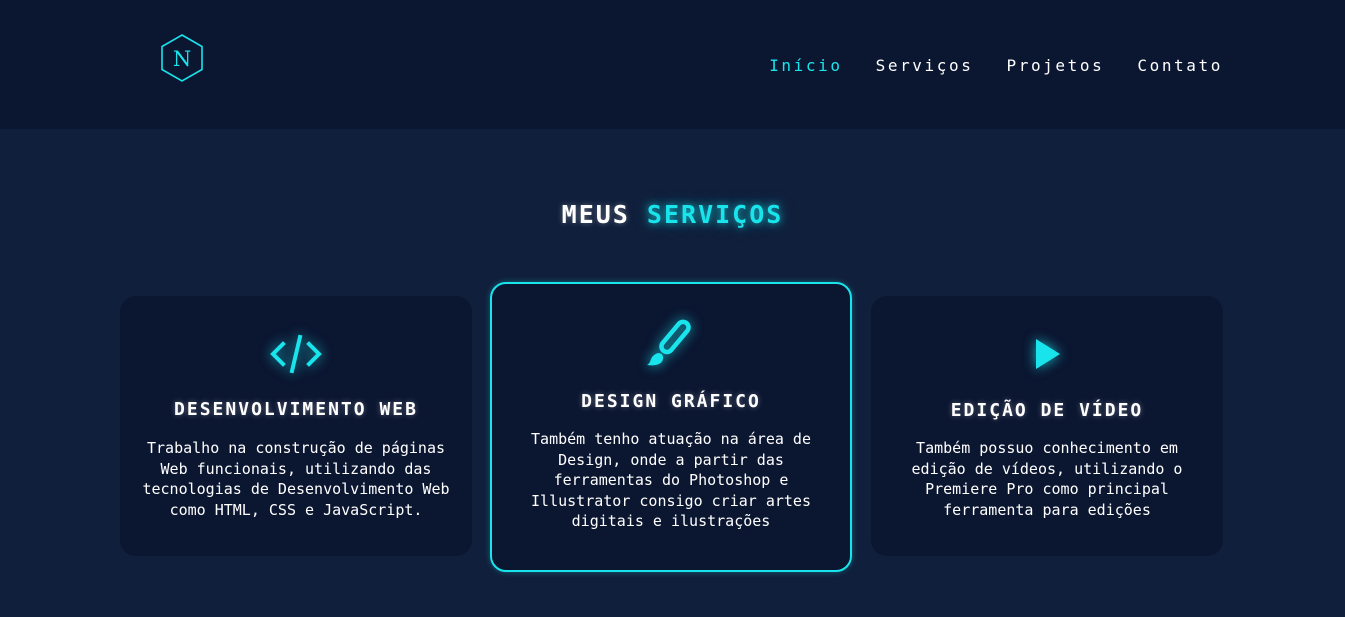 The width and height of the screenshot is (1345, 617). I want to click on service-title: Edição de Vídeo, so click(1047, 410).